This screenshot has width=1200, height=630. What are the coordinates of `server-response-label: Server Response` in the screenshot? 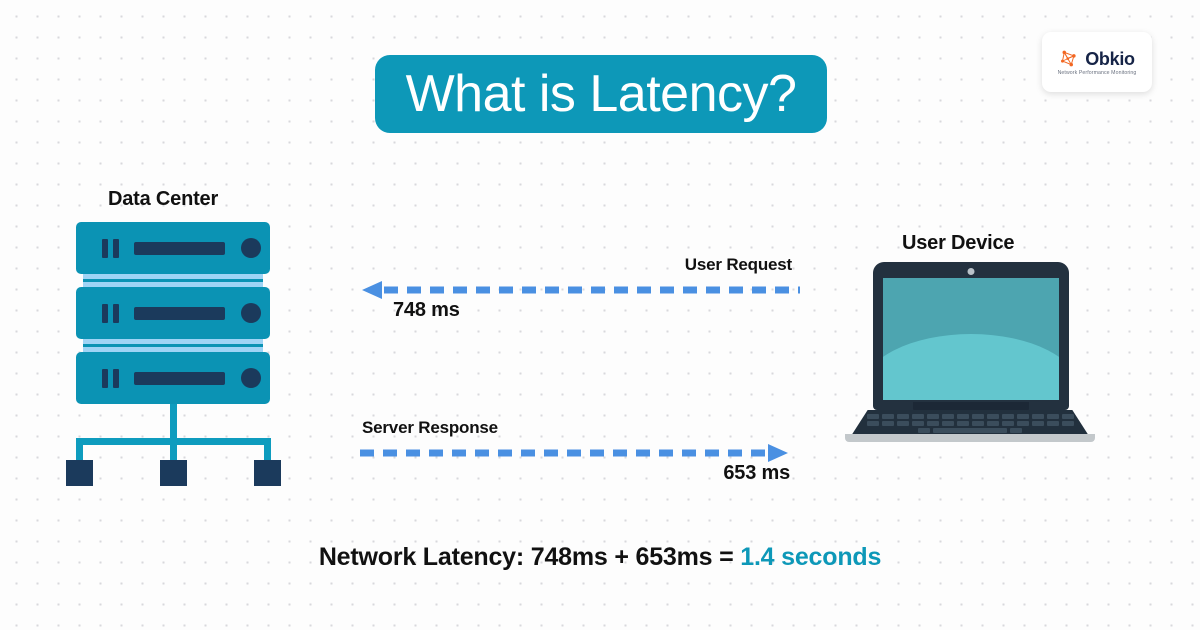 It's located at (430, 427).